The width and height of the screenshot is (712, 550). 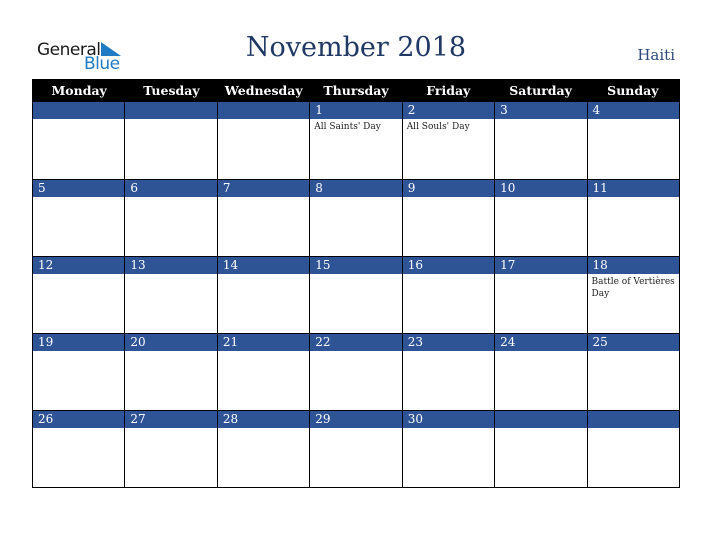 I want to click on weekday-header: Monday, so click(x=79, y=90).